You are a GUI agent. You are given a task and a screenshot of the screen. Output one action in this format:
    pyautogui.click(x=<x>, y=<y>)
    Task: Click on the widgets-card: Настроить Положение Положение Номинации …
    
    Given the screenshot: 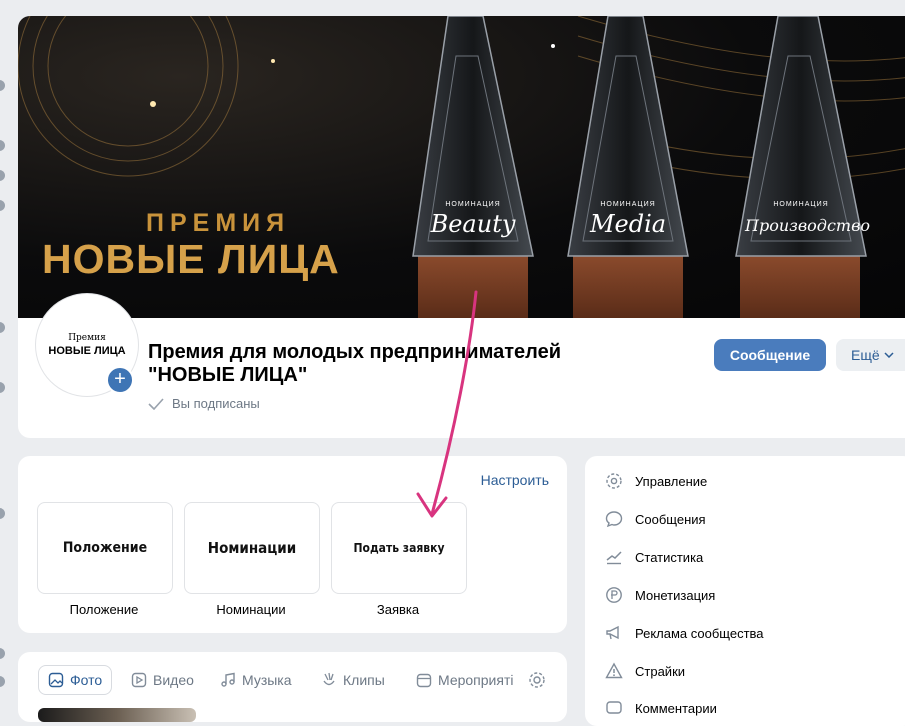 What is the action you would take?
    pyautogui.click(x=292, y=544)
    